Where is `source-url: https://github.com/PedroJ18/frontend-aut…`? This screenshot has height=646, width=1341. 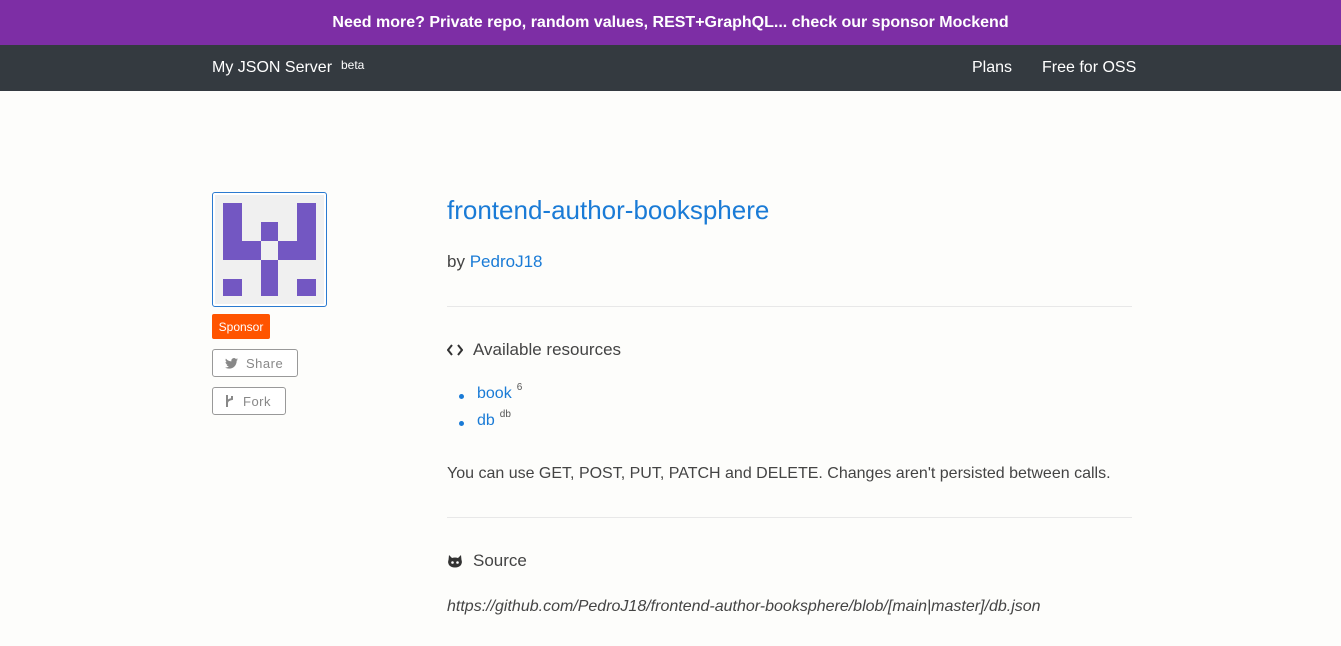
source-url: https://github.com/PedroJ18/frontend-aut… is located at coordinates (744, 606).